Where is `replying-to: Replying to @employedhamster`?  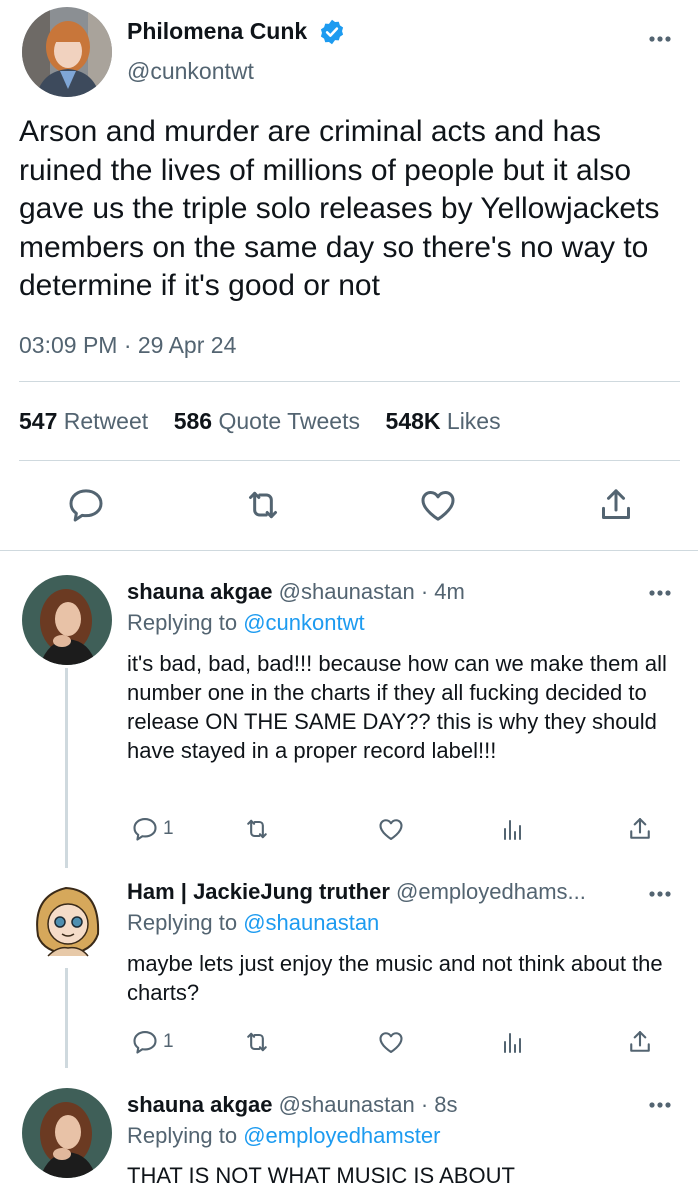 replying-to: Replying to @employedhamster is located at coordinates (284, 1135).